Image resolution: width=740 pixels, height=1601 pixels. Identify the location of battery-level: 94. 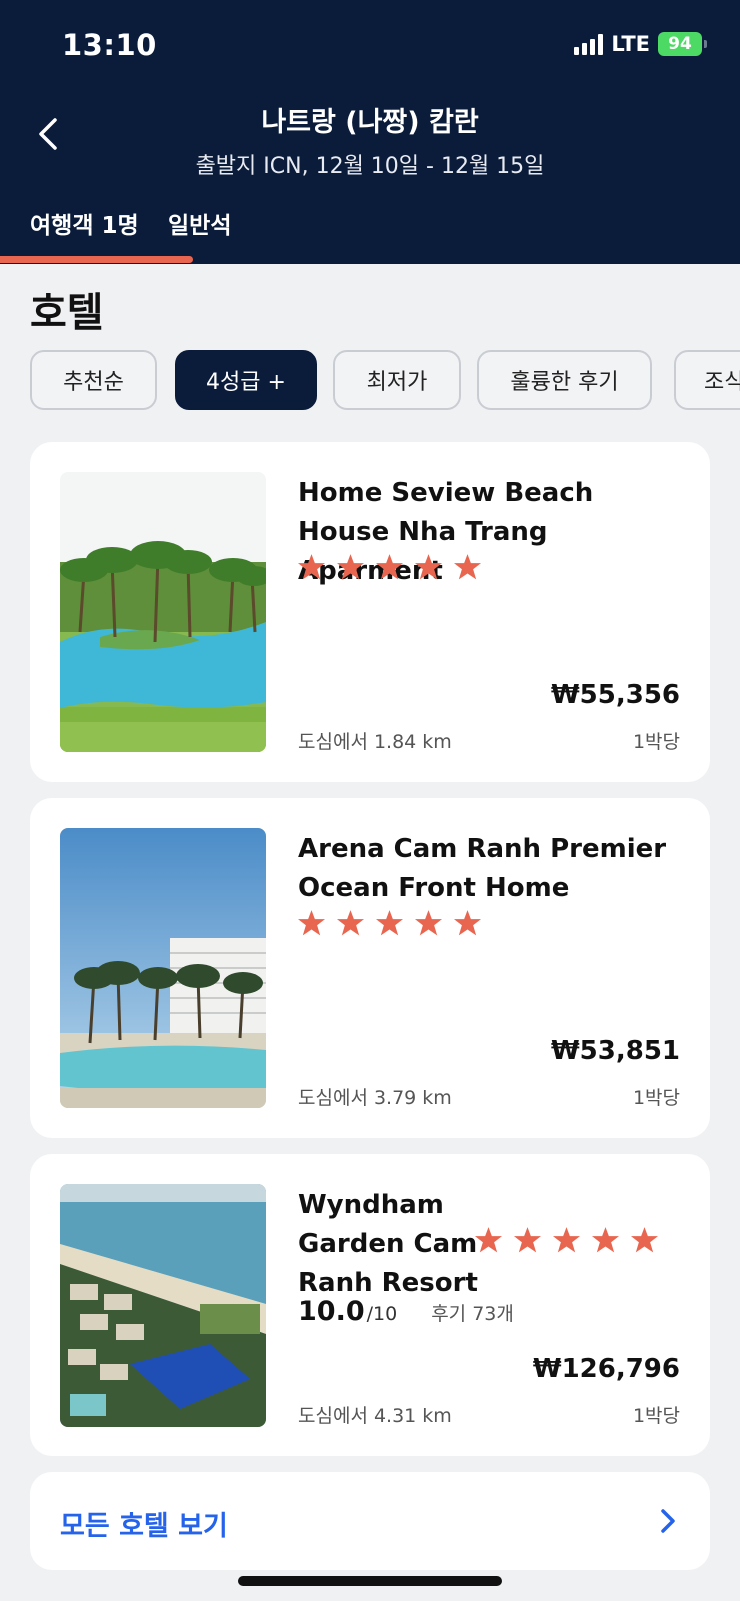
(680, 44).